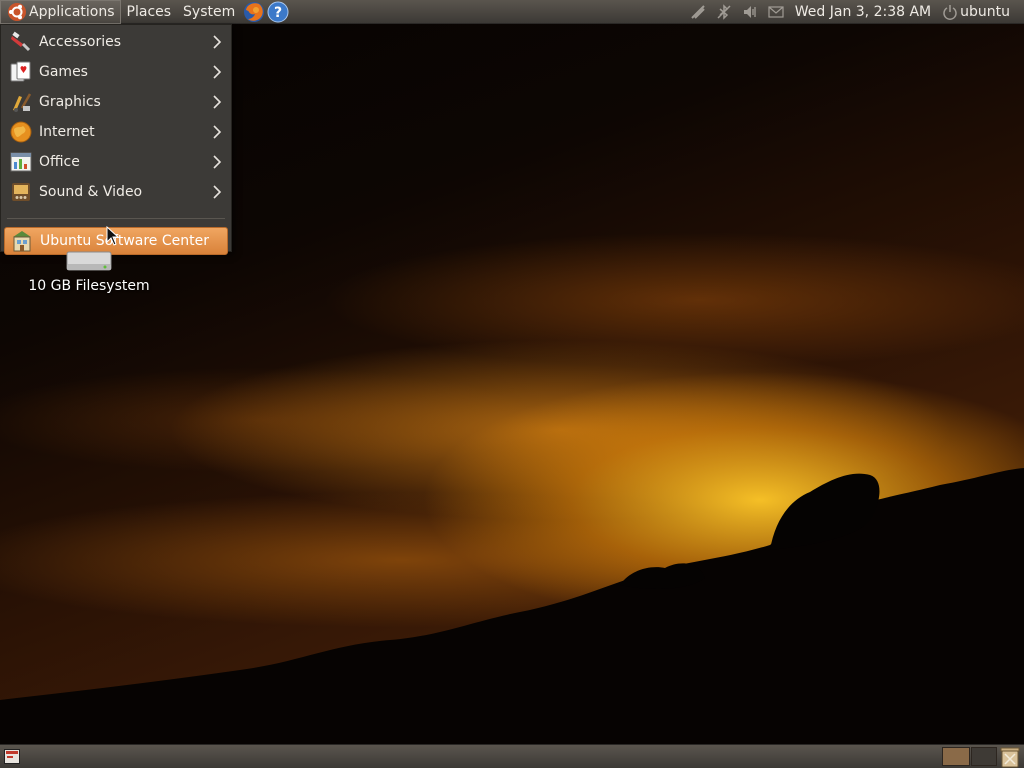  I want to click on ubuntu-logo-icon, so click(17, 11).